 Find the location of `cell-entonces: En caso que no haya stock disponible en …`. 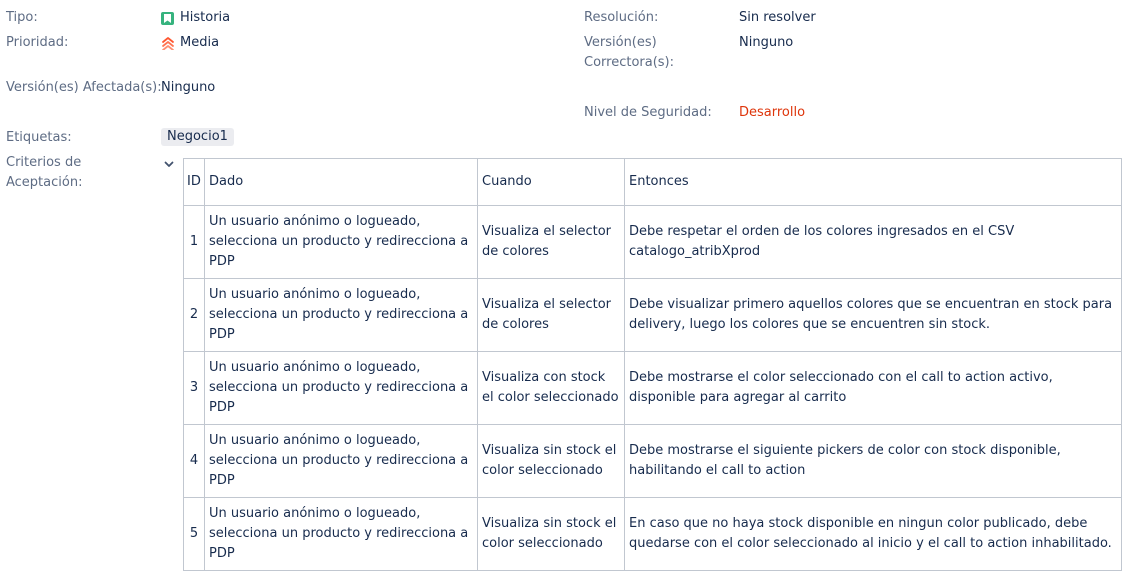

cell-entonces: En caso que no haya stock disponible en … is located at coordinates (873, 534).